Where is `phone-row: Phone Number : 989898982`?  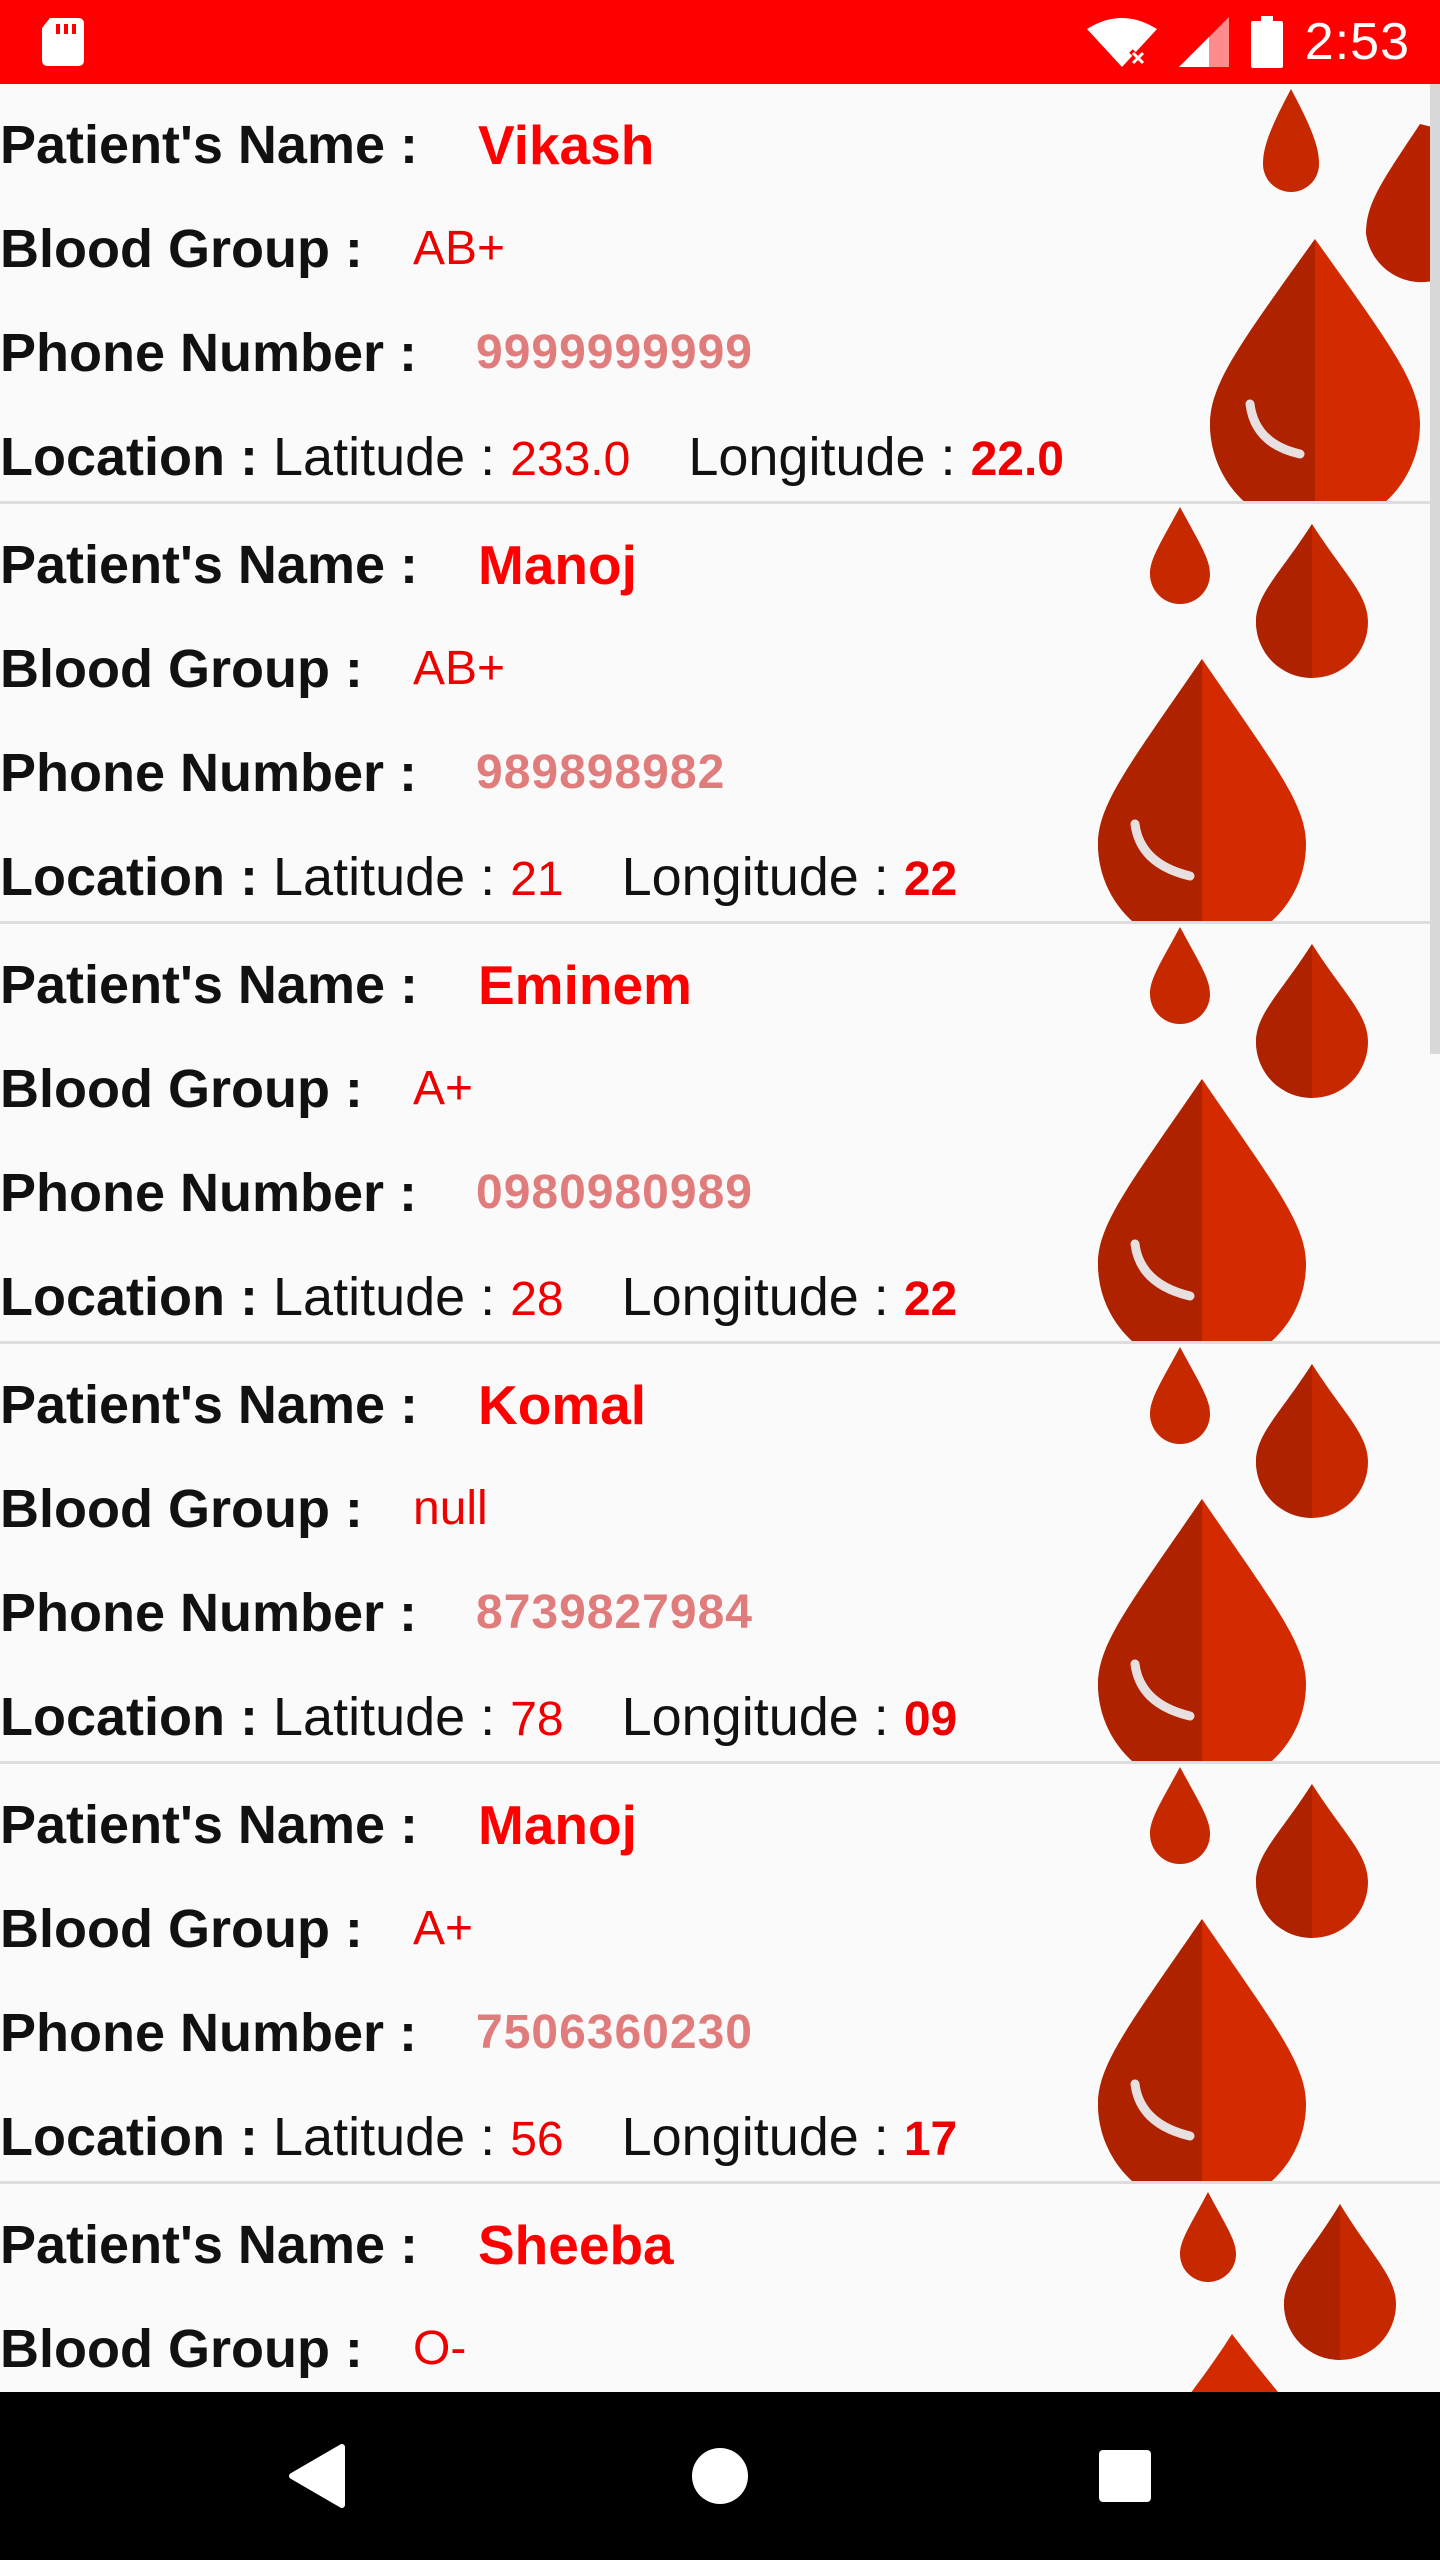 phone-row: Phone Number : 989898982 is located at coordinates (362, 773).